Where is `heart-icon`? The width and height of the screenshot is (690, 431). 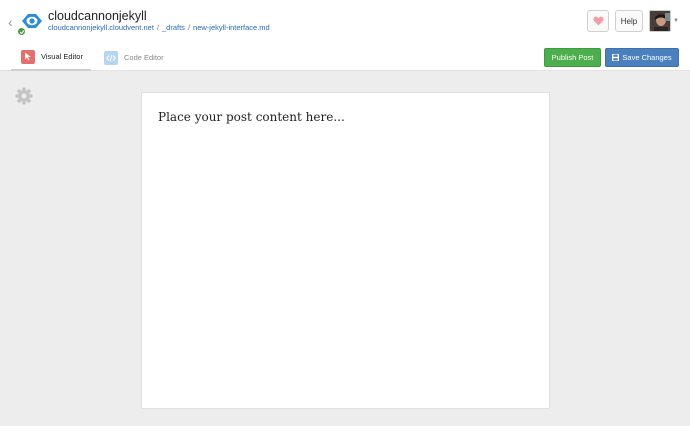 heart-icon is located at coordinates (598, 21).